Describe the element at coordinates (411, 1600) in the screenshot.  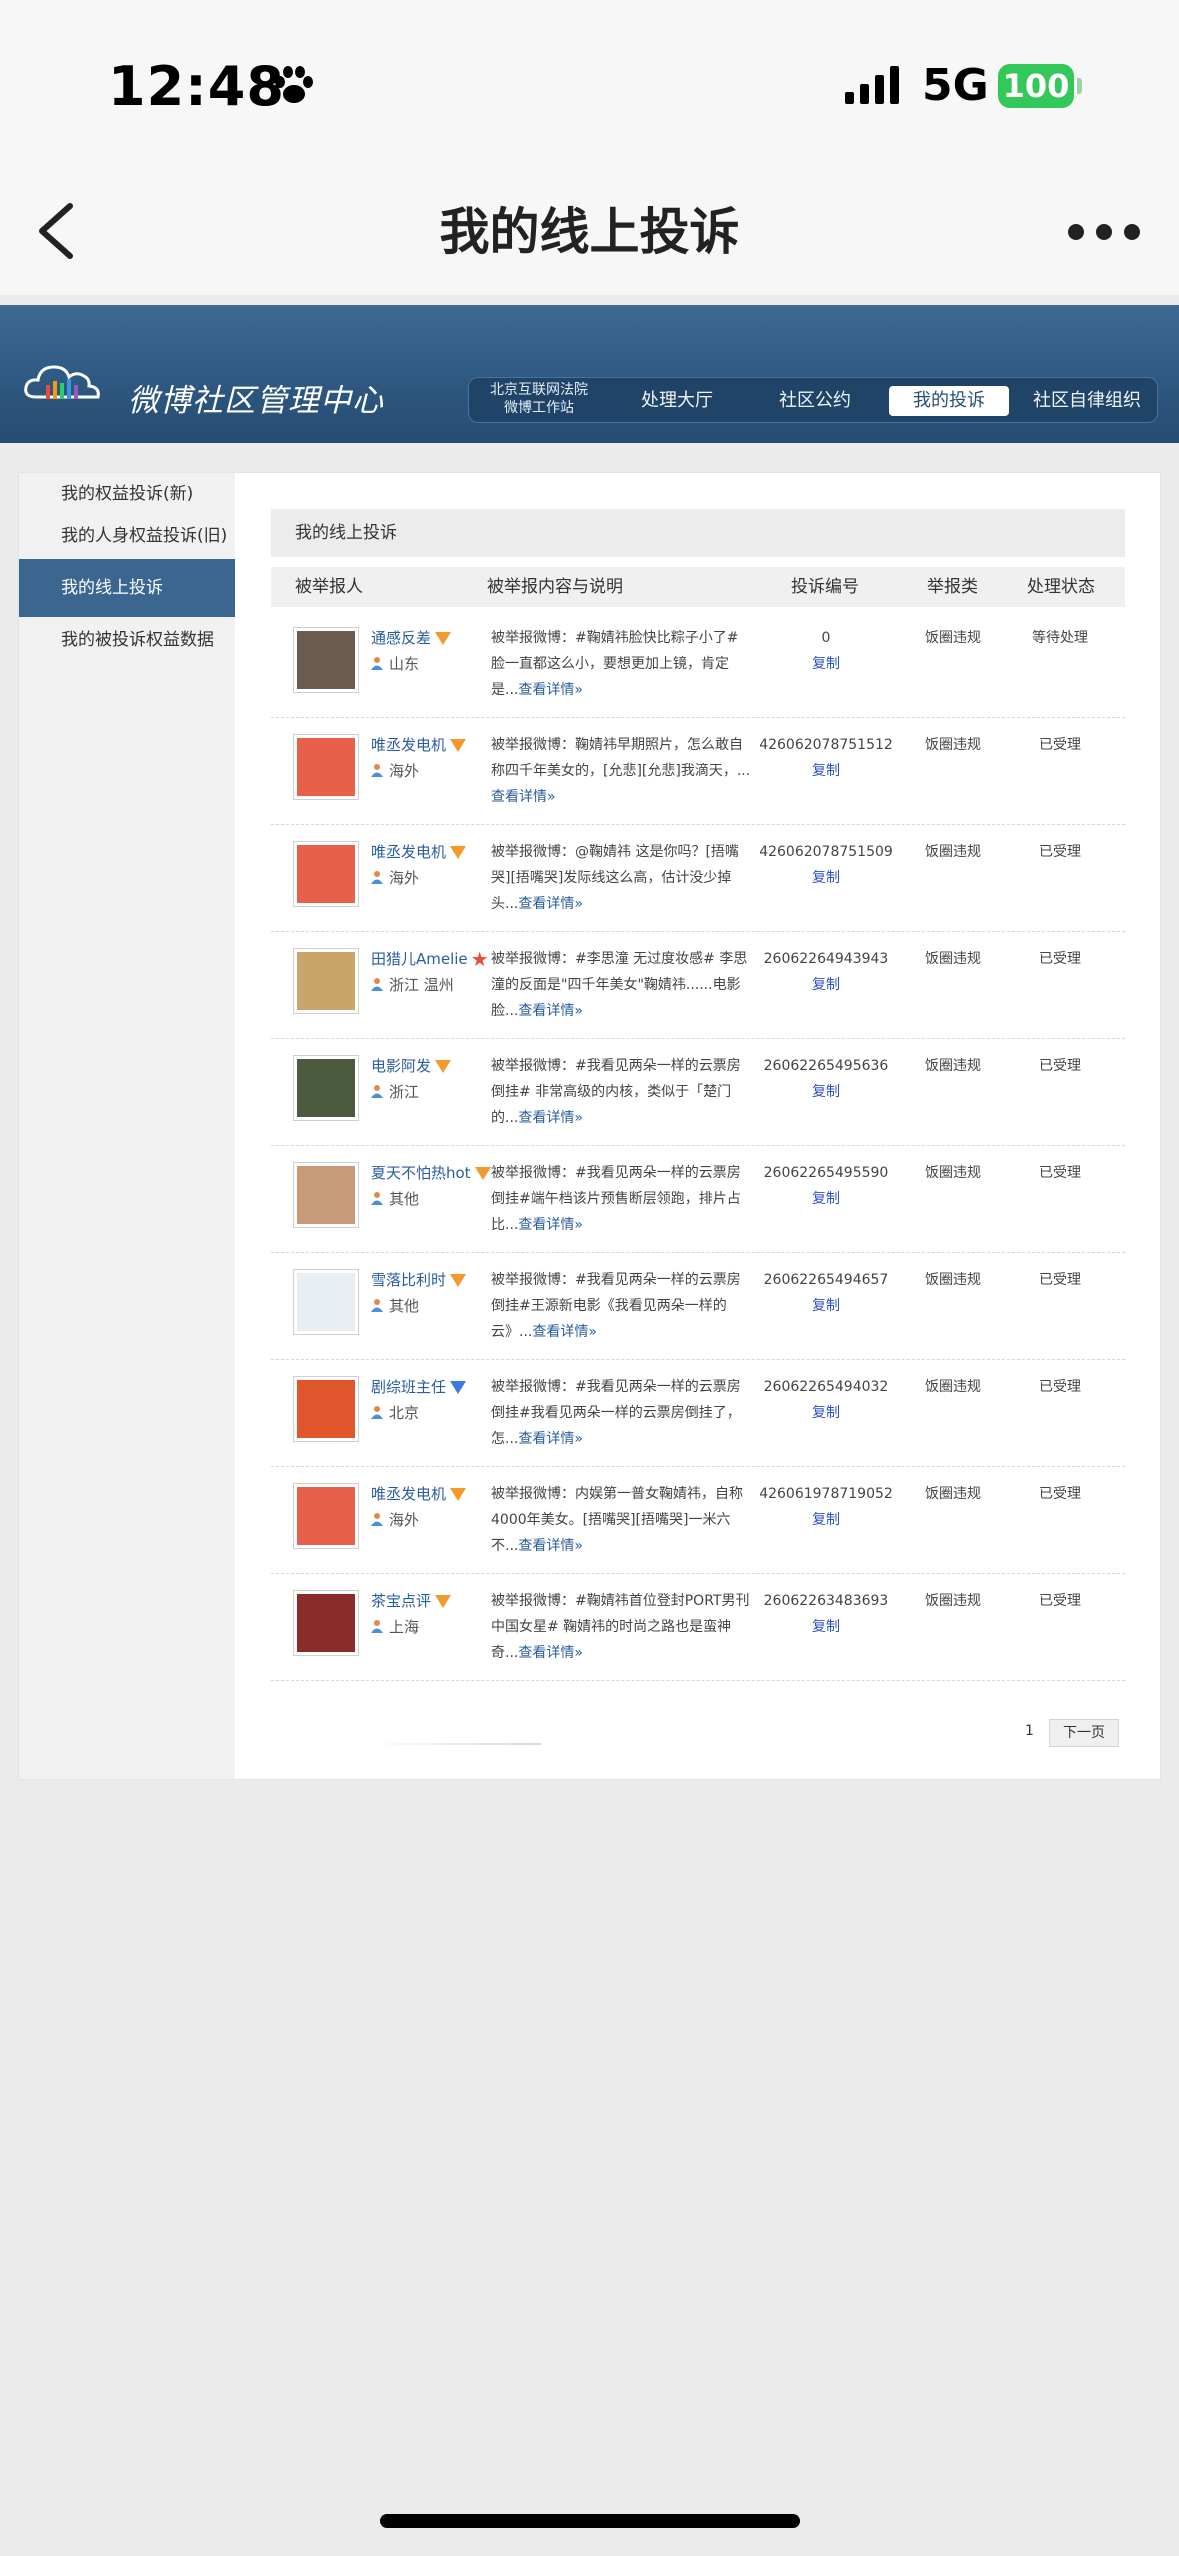
I see `reported-user-link: 茶宝点评` at that location.